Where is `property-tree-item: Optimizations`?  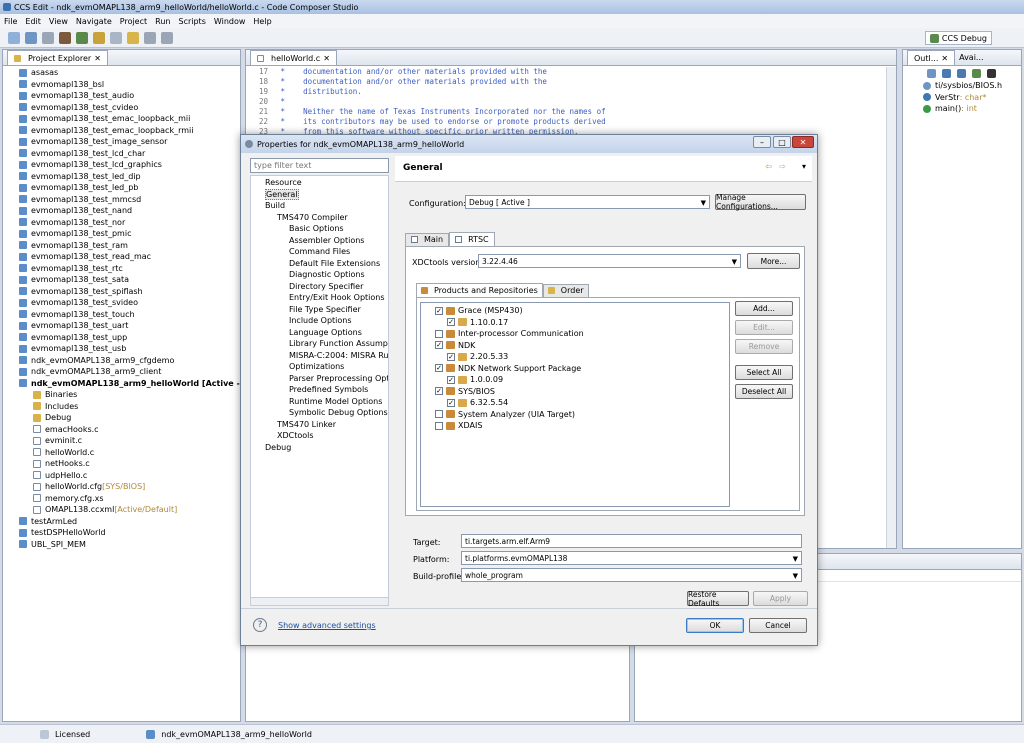
property-tree-item: Optimizations is located at coordinates (319, 367).